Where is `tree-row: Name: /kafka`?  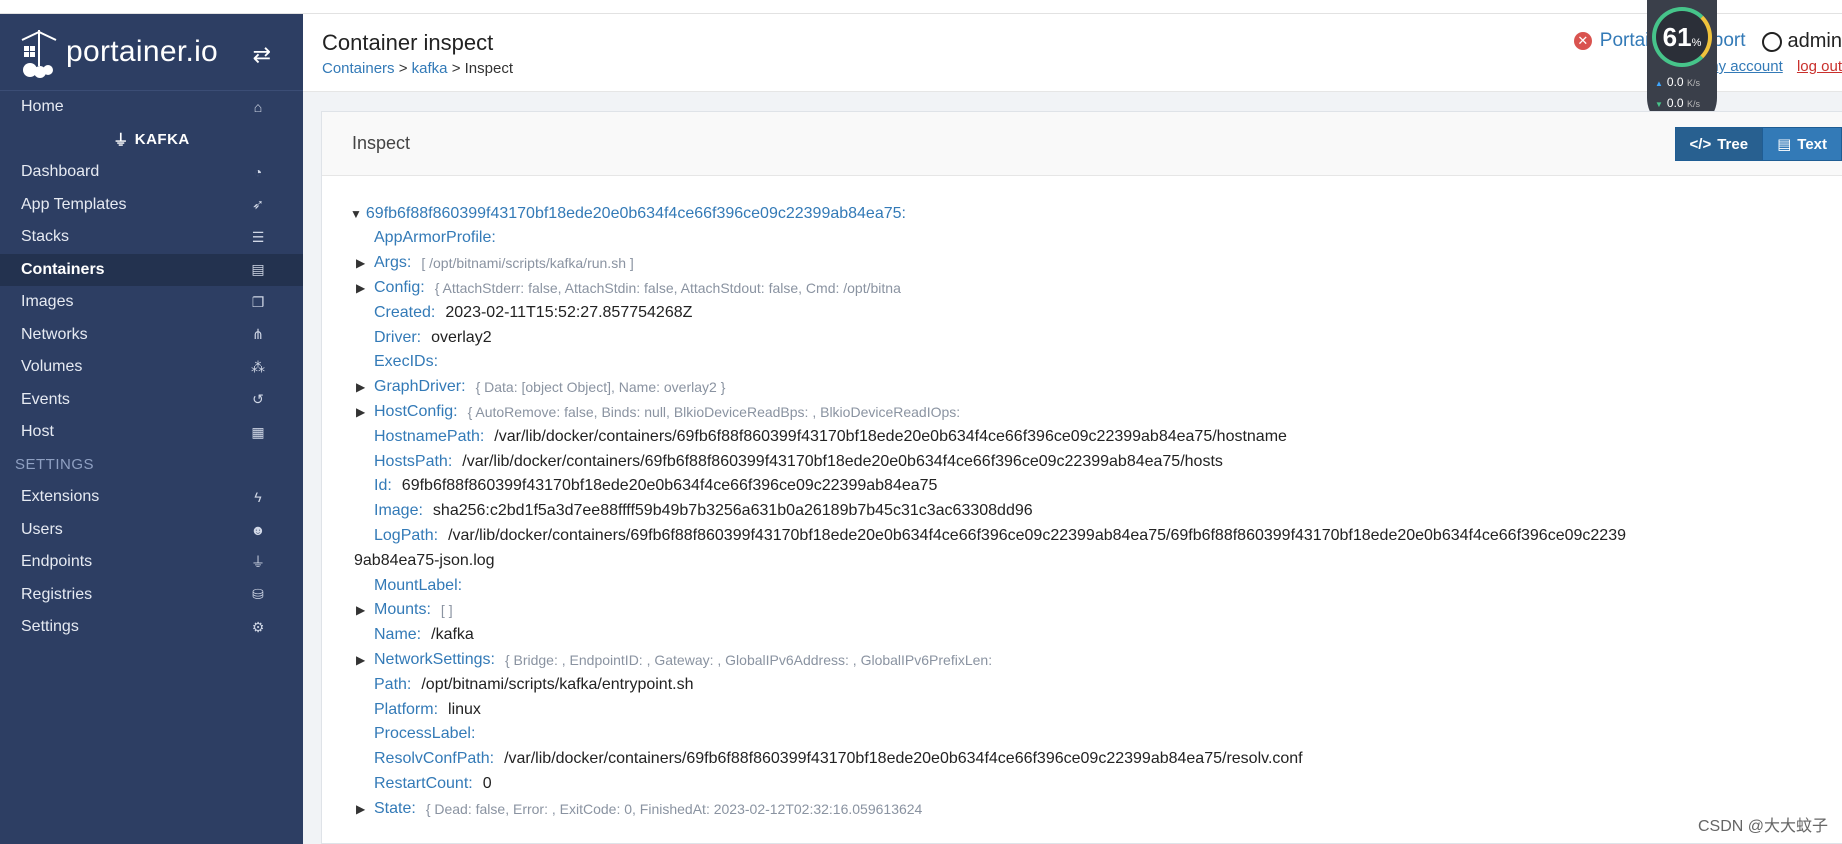
tree-row: Name: /kafka is located at coordinates (1096, 635).